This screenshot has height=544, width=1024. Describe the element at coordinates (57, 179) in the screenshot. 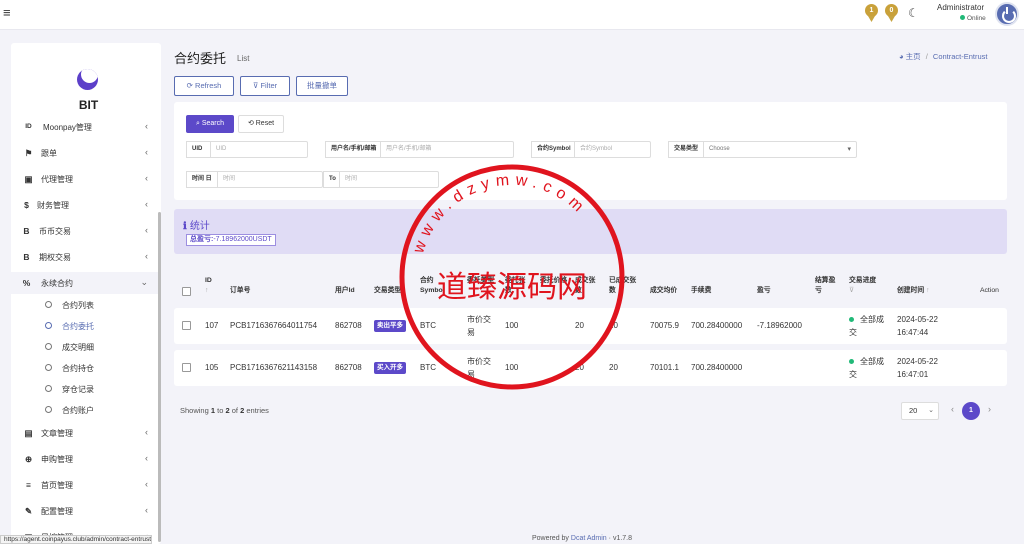

I see `sidebar-item-label: 代理管理` at that location.